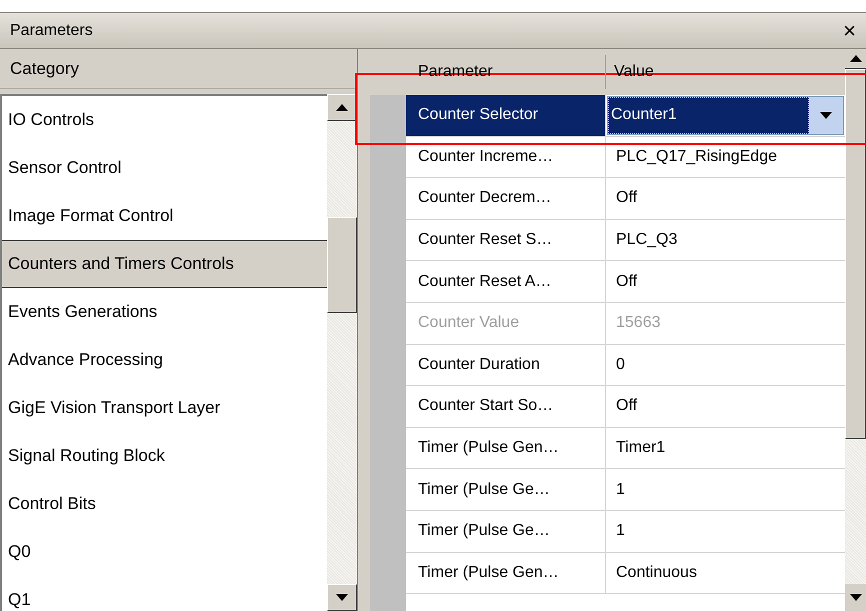 Image resolution: width=866 pixels, height=611 pixels. I want to click on value-cell: Continuous, so click(725, 573).